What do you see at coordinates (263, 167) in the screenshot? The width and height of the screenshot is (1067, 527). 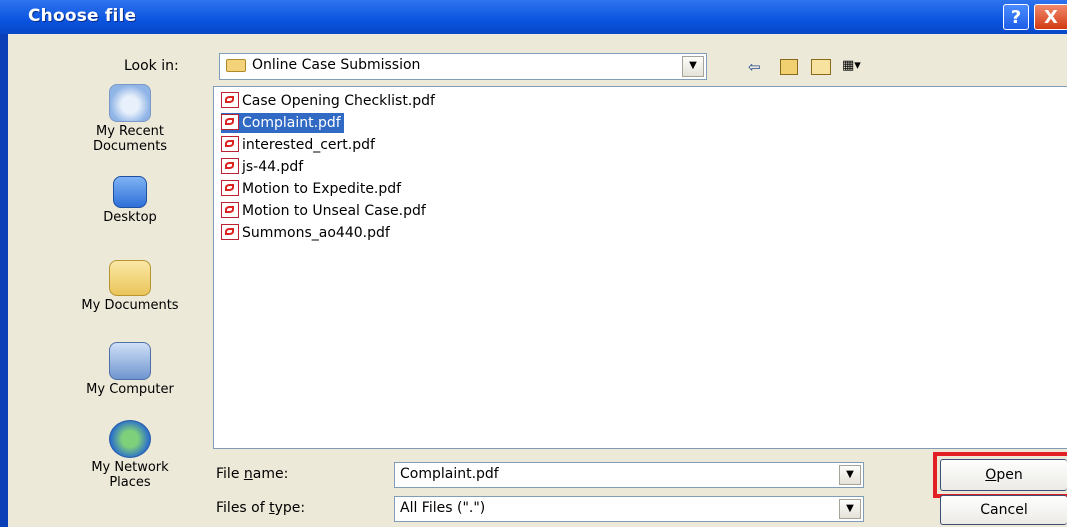 I see `file-item: js-44.pdf` at bounding box center [263, 167].